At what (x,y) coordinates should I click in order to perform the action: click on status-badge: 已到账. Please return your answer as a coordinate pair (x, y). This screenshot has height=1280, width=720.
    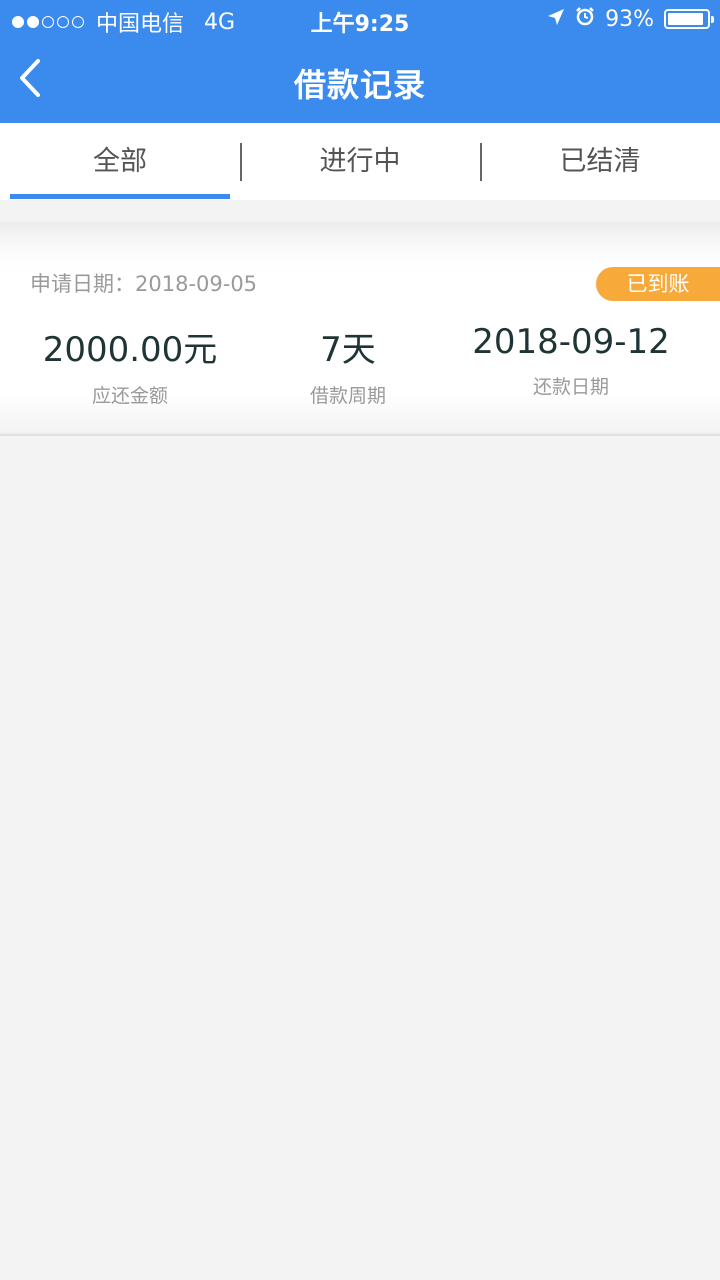
    Looking at the image, I should click on (658, 284).